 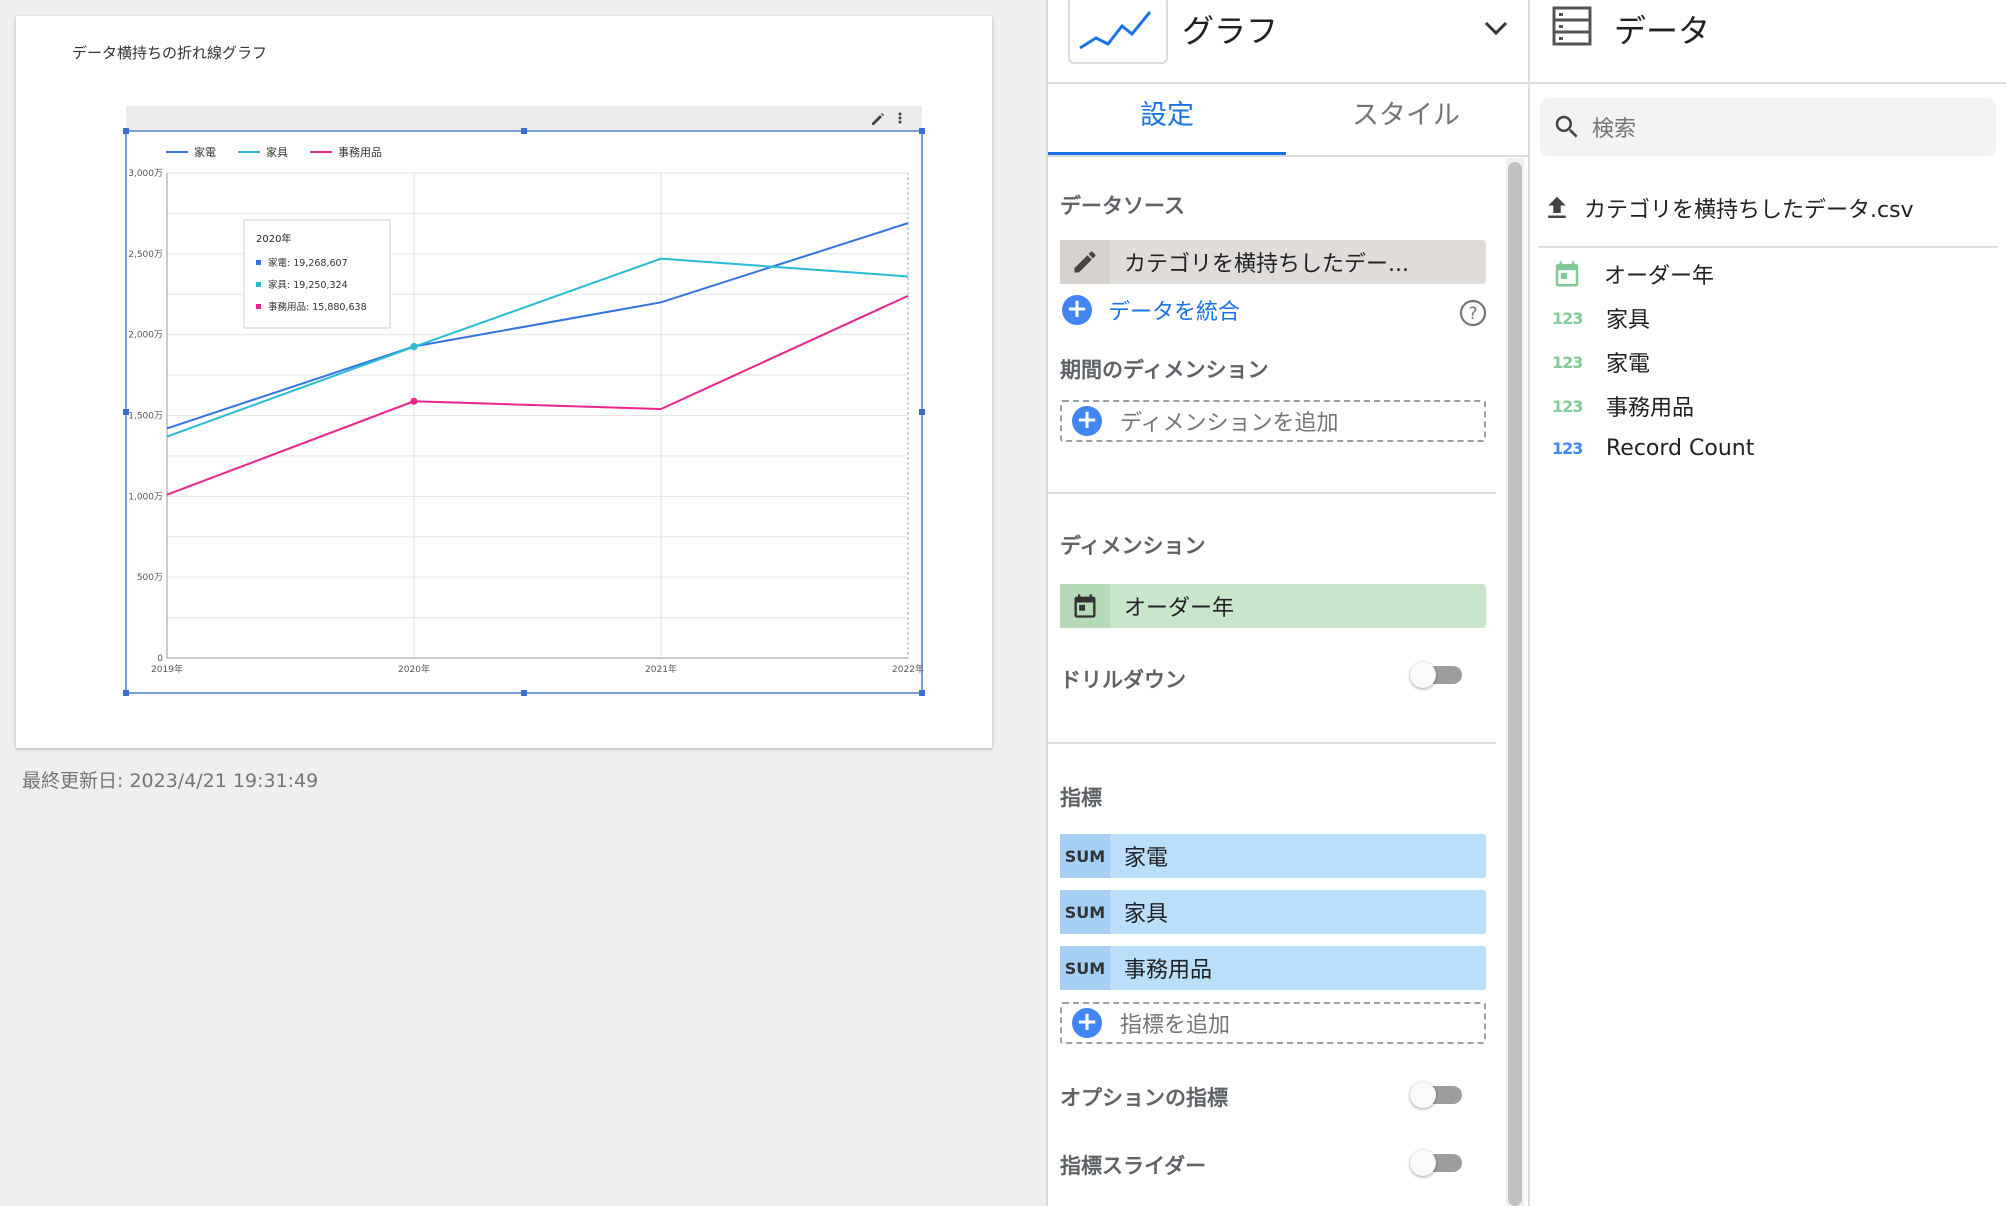 I want to click on drilldown-label: ドリルダウン, so click(x=1123, y=680).